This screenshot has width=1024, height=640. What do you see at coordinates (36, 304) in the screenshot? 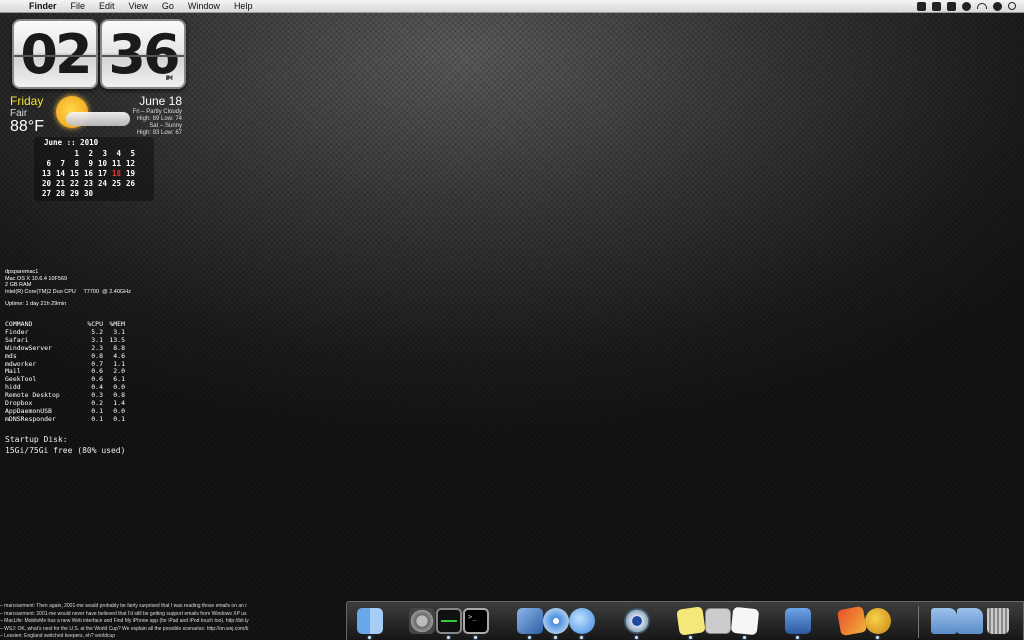
I see `uptime: Uptime: 1 day 21h 29min` at bounding box center [36, 304].